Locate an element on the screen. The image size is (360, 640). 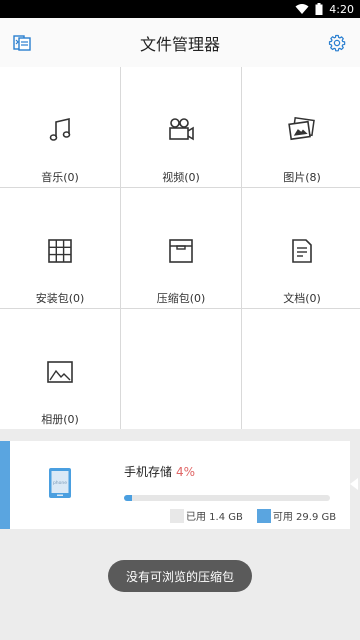
category-packages: 安装包(0) is located at coordinates (60, 248).